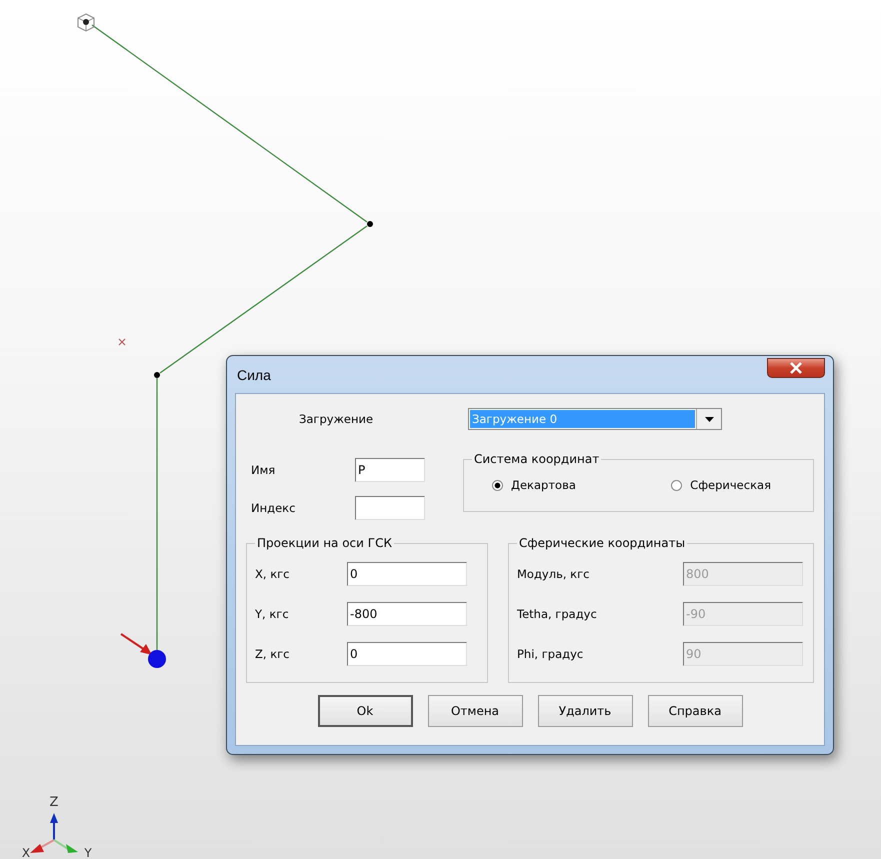  Describe the element at coordinates (157, 659) in the screenshot. I see `load-point-icon` at that location.